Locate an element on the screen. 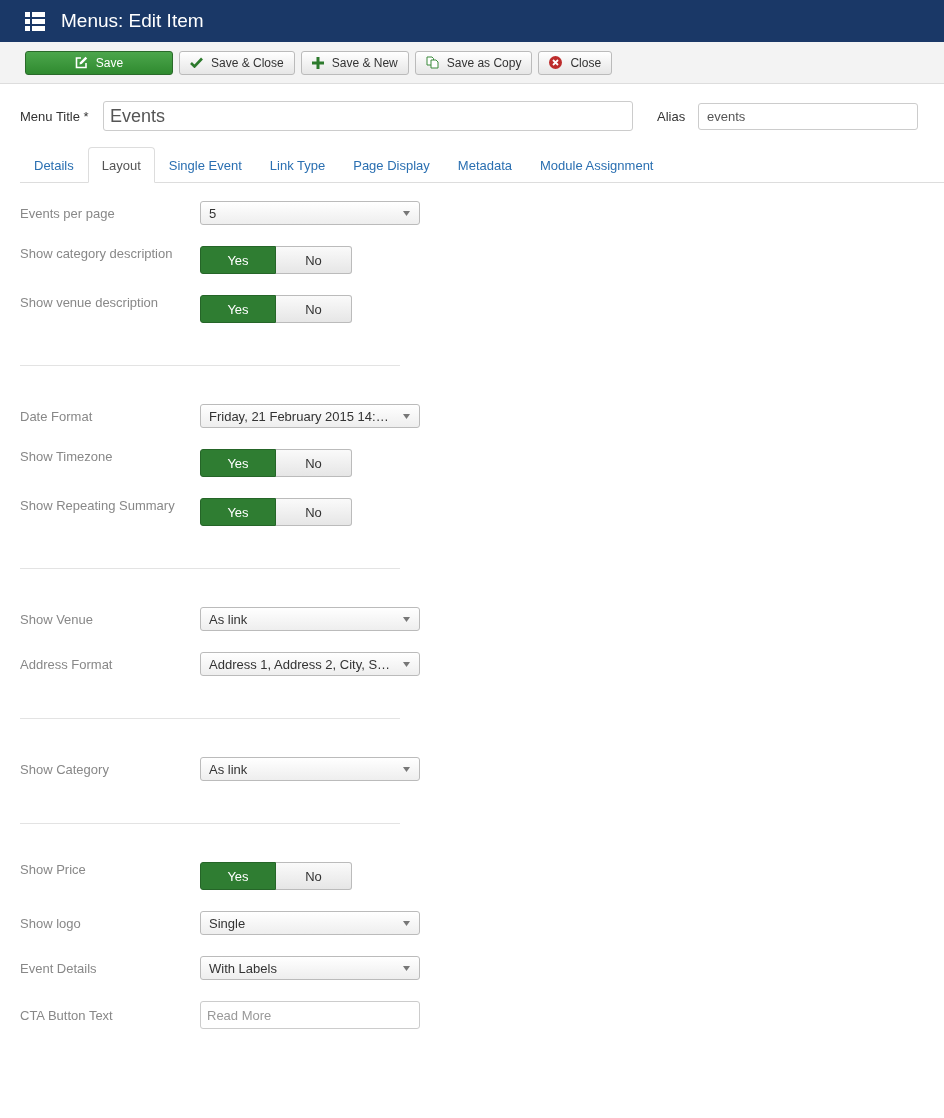 This screenshot has height=1118, width=944. field-label: Show Repeating Summary is located at coordinates (98, 505).